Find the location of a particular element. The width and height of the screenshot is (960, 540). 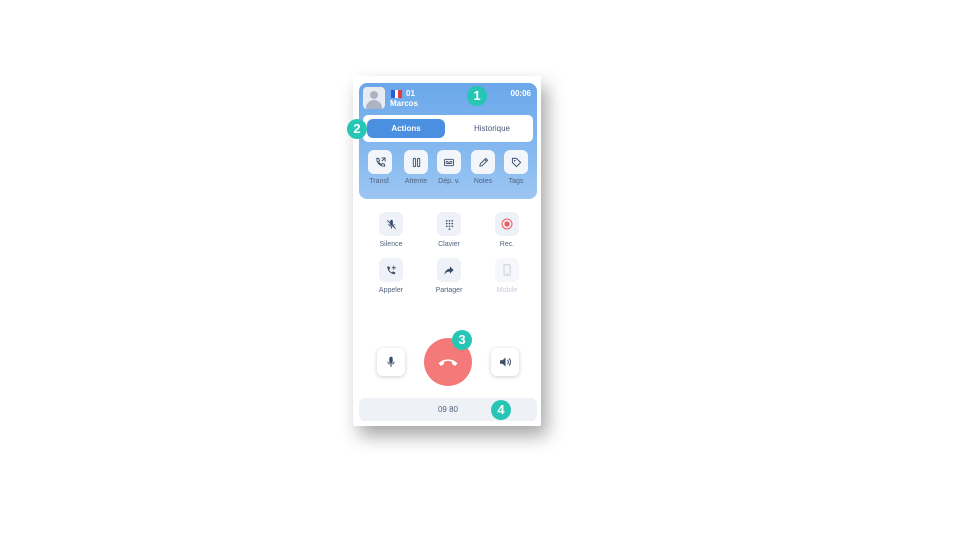

tabs-bar: Actions Historique is located at coordinates (448, 128).